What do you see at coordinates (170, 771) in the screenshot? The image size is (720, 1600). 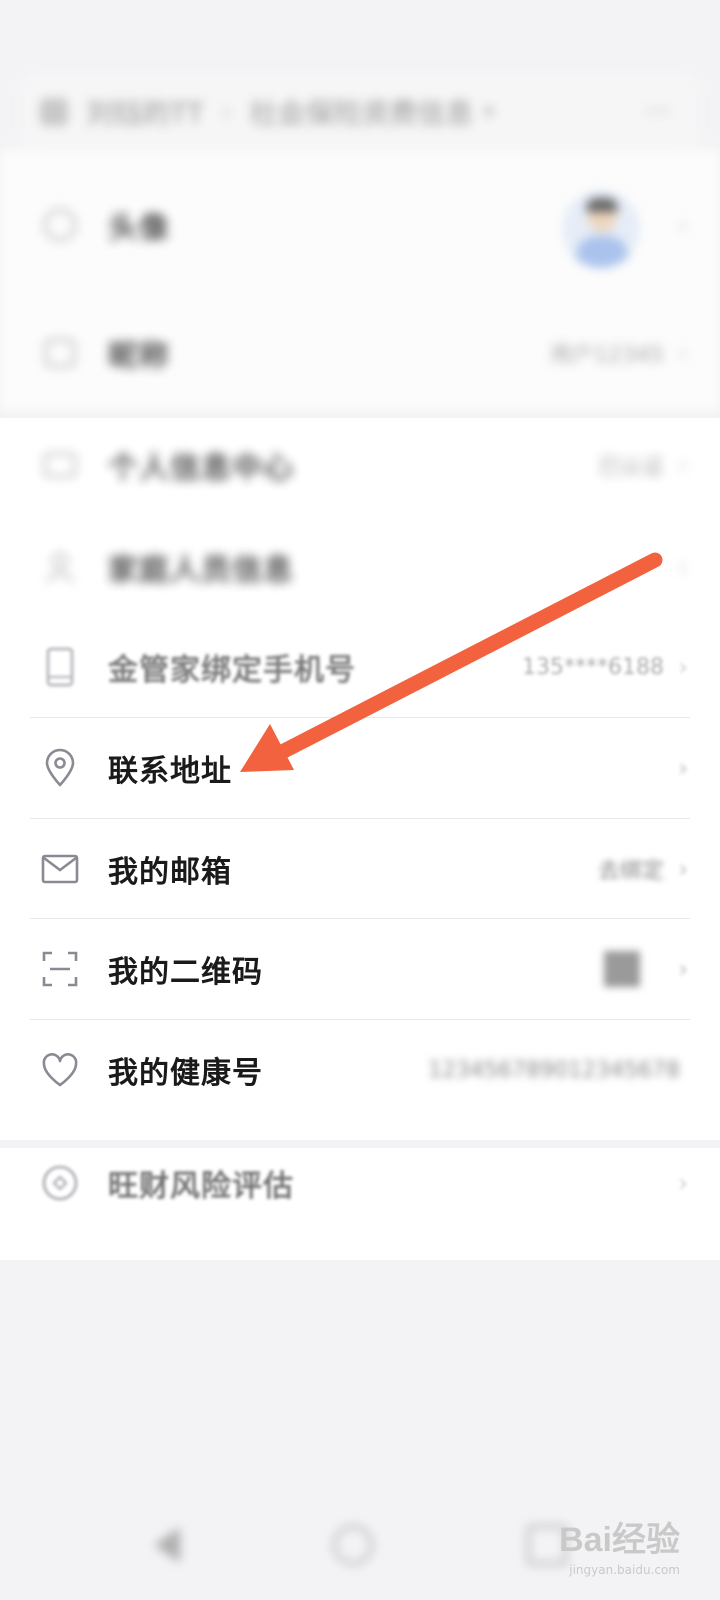 I see `row-label: 联系地址` at bounding box center [170, 771].